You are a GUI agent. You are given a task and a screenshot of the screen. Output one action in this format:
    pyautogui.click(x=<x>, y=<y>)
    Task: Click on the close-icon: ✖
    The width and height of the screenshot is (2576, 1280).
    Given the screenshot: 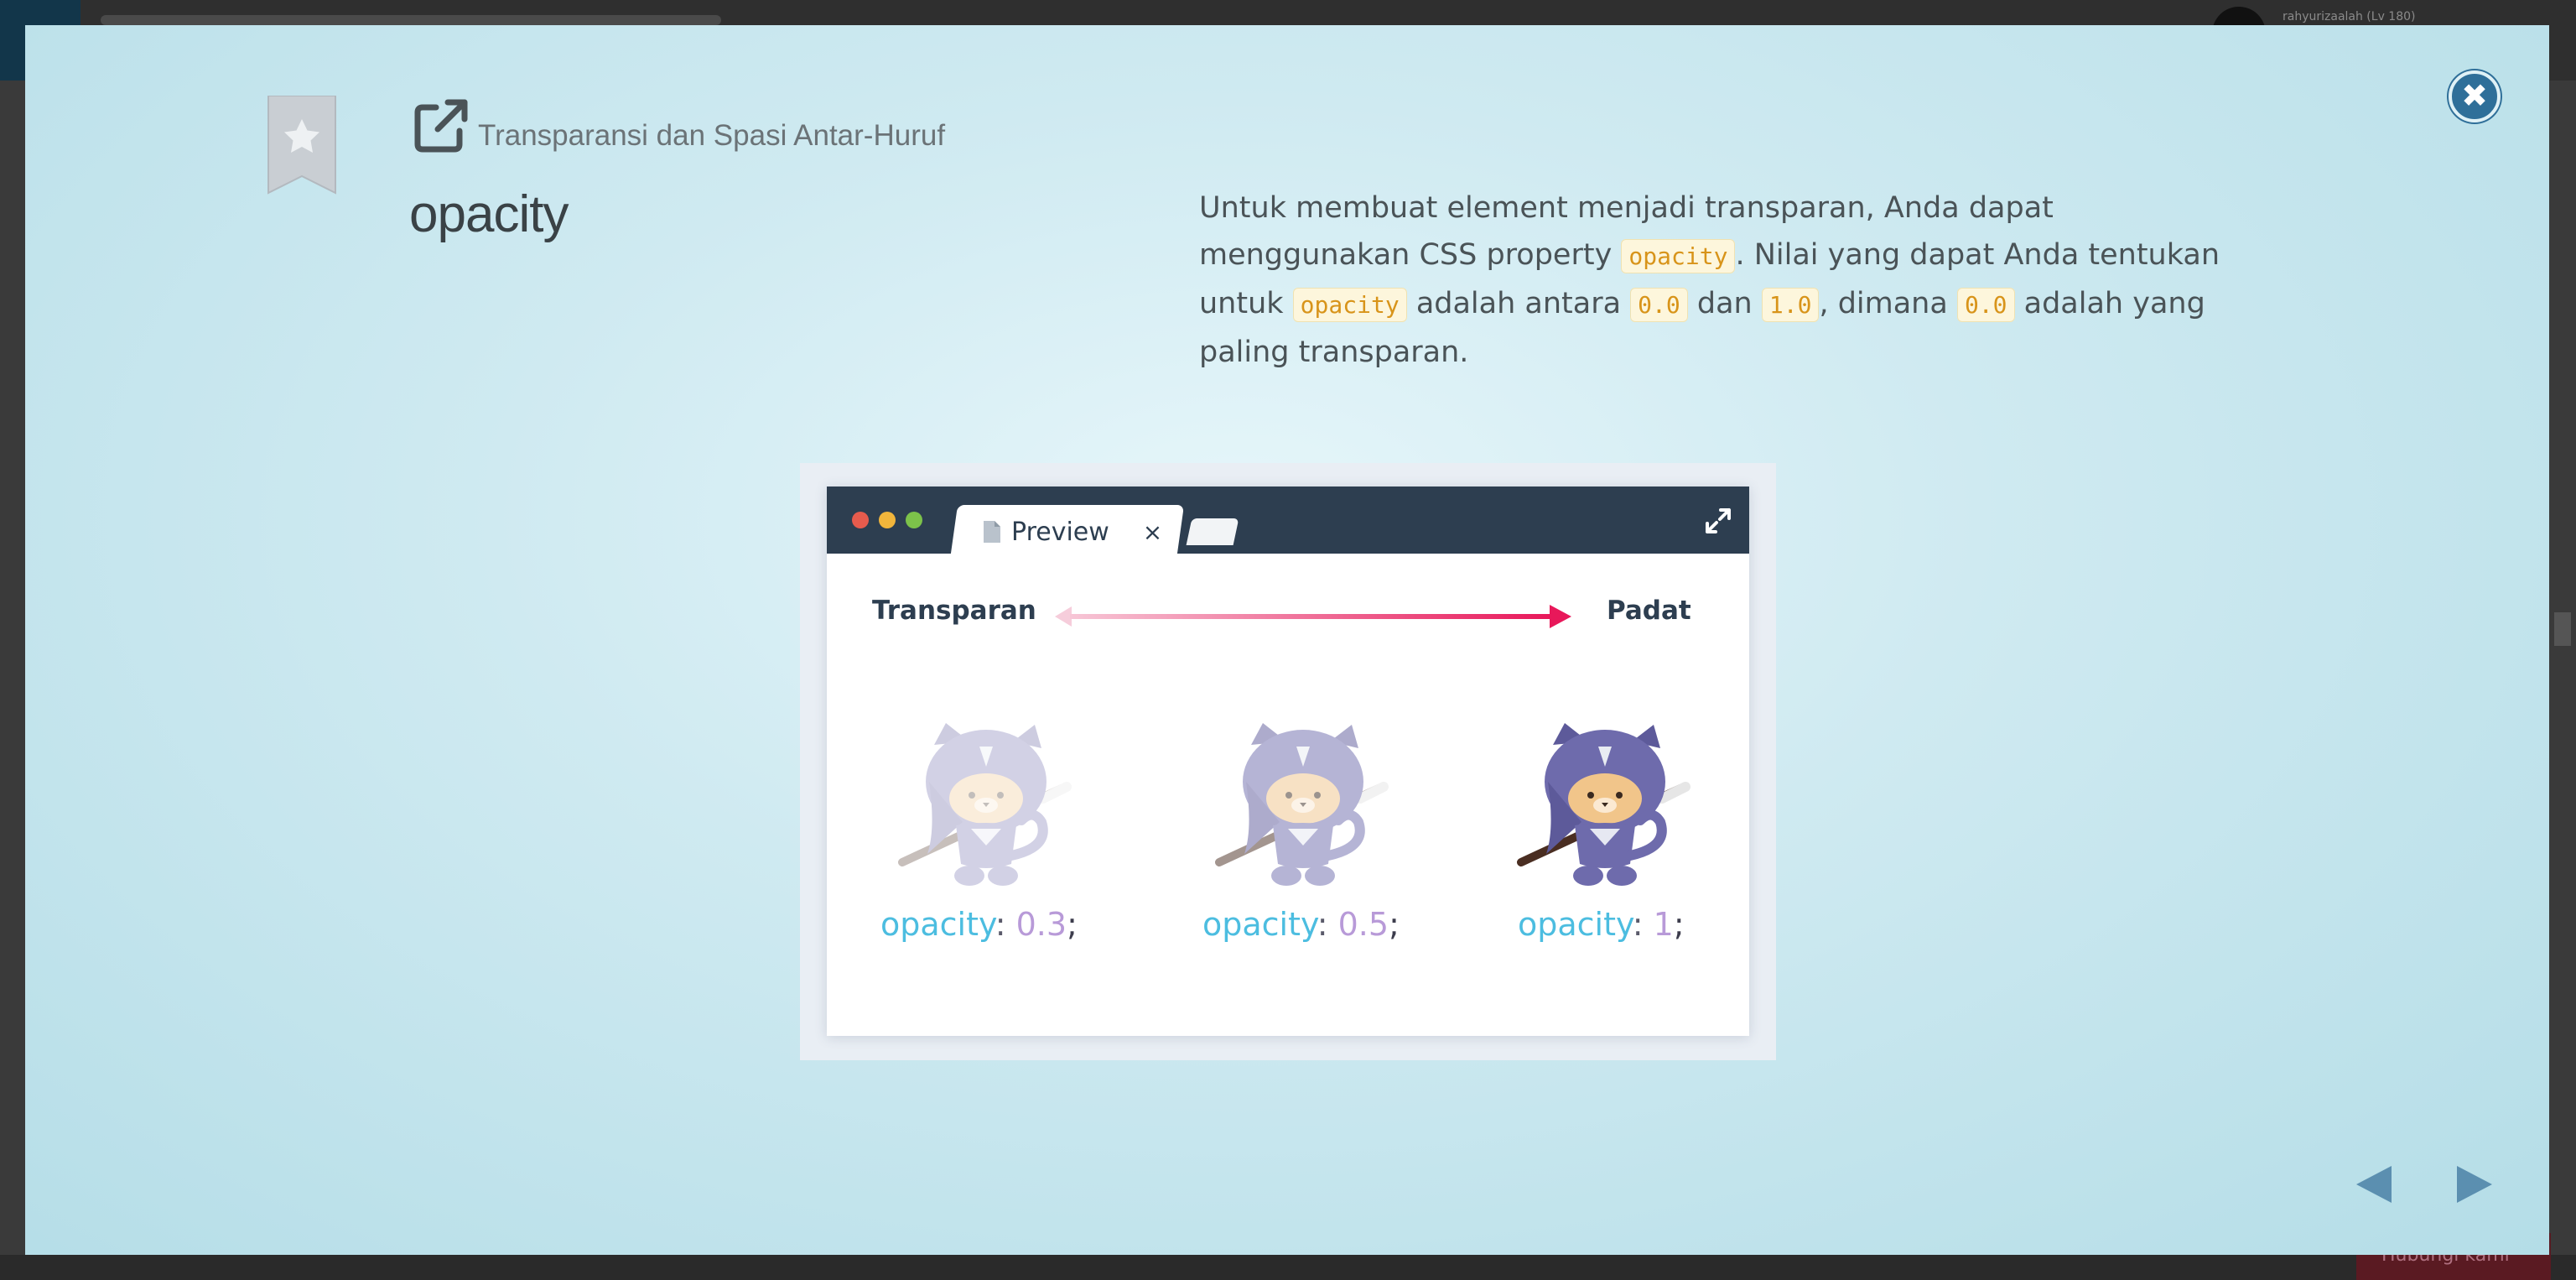 What is the action you would take?
    pyautogui.click(x=2474, y=95)
    